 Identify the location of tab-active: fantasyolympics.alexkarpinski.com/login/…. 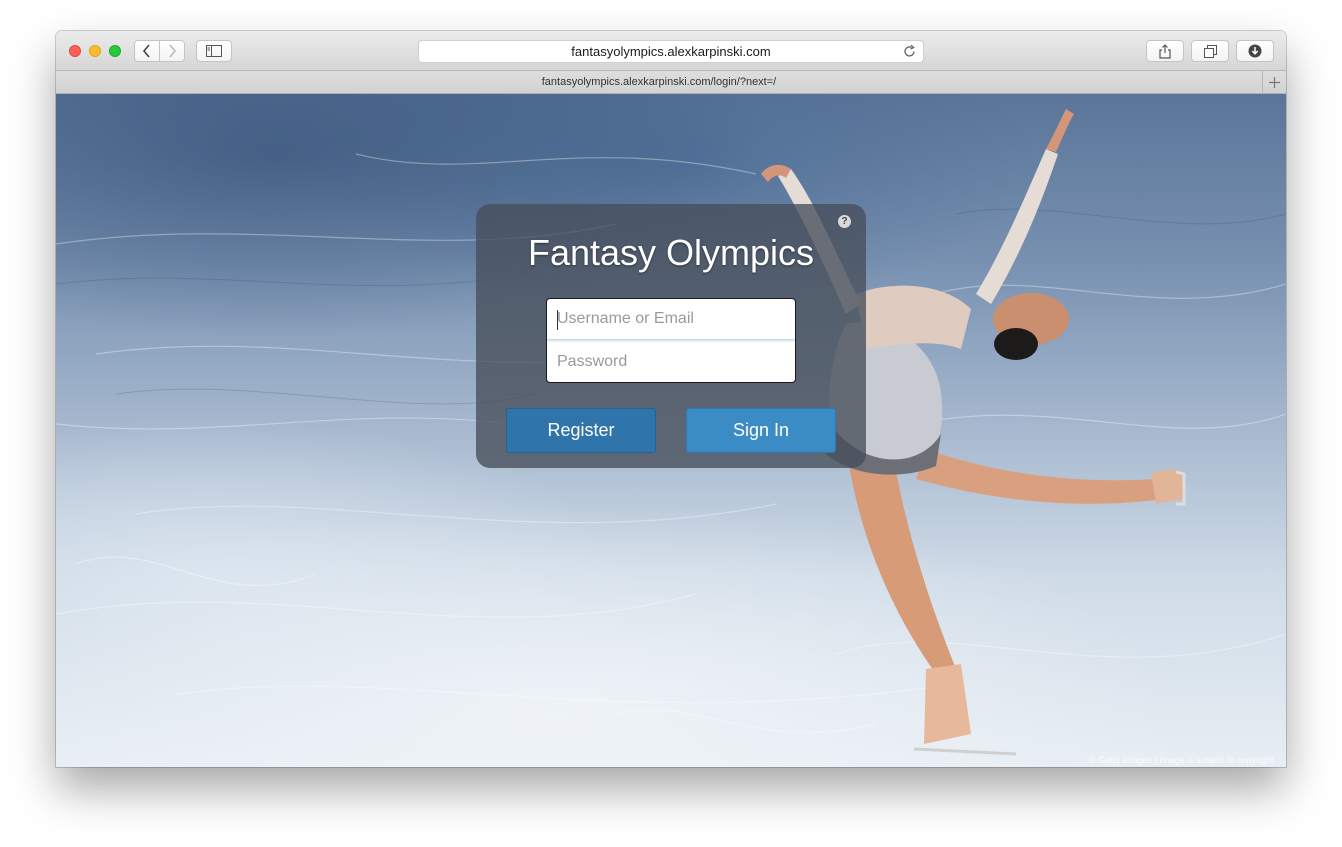
(659, 82).